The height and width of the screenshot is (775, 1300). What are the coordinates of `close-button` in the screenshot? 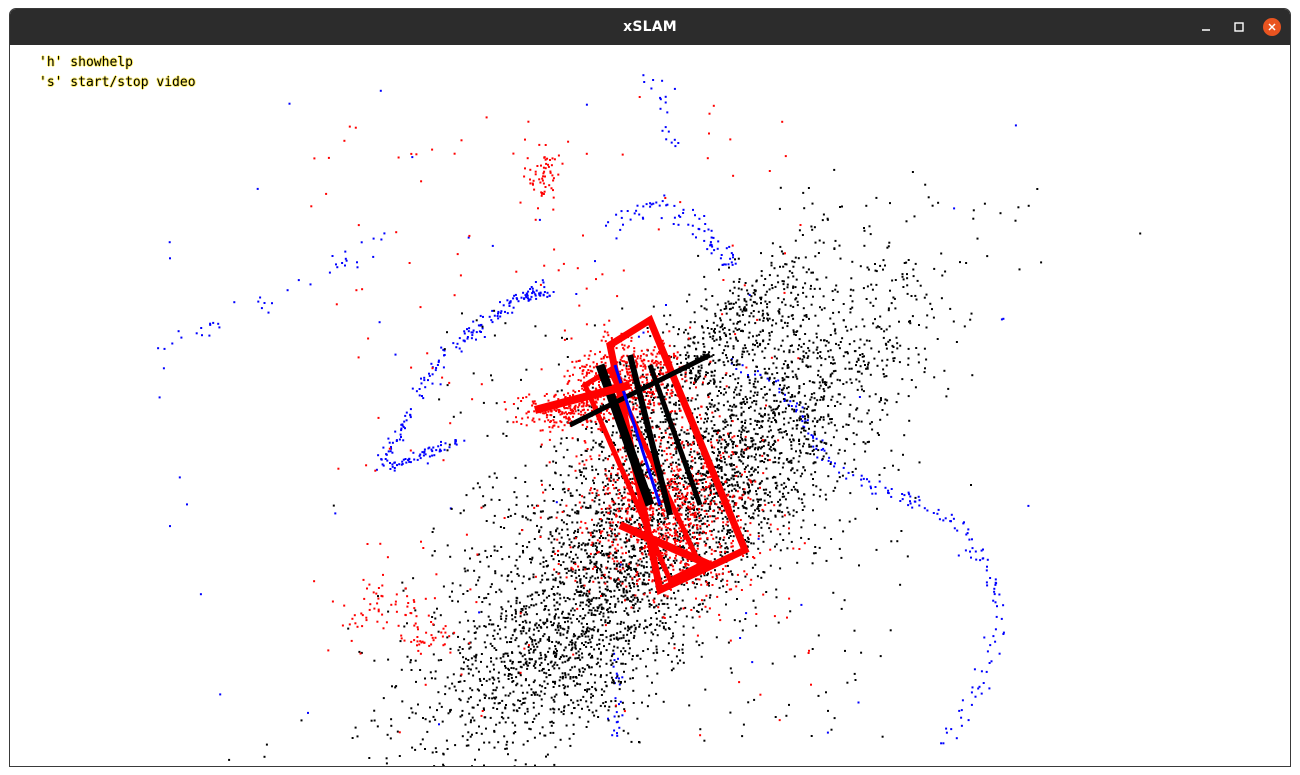 It's located at (1272, 27).